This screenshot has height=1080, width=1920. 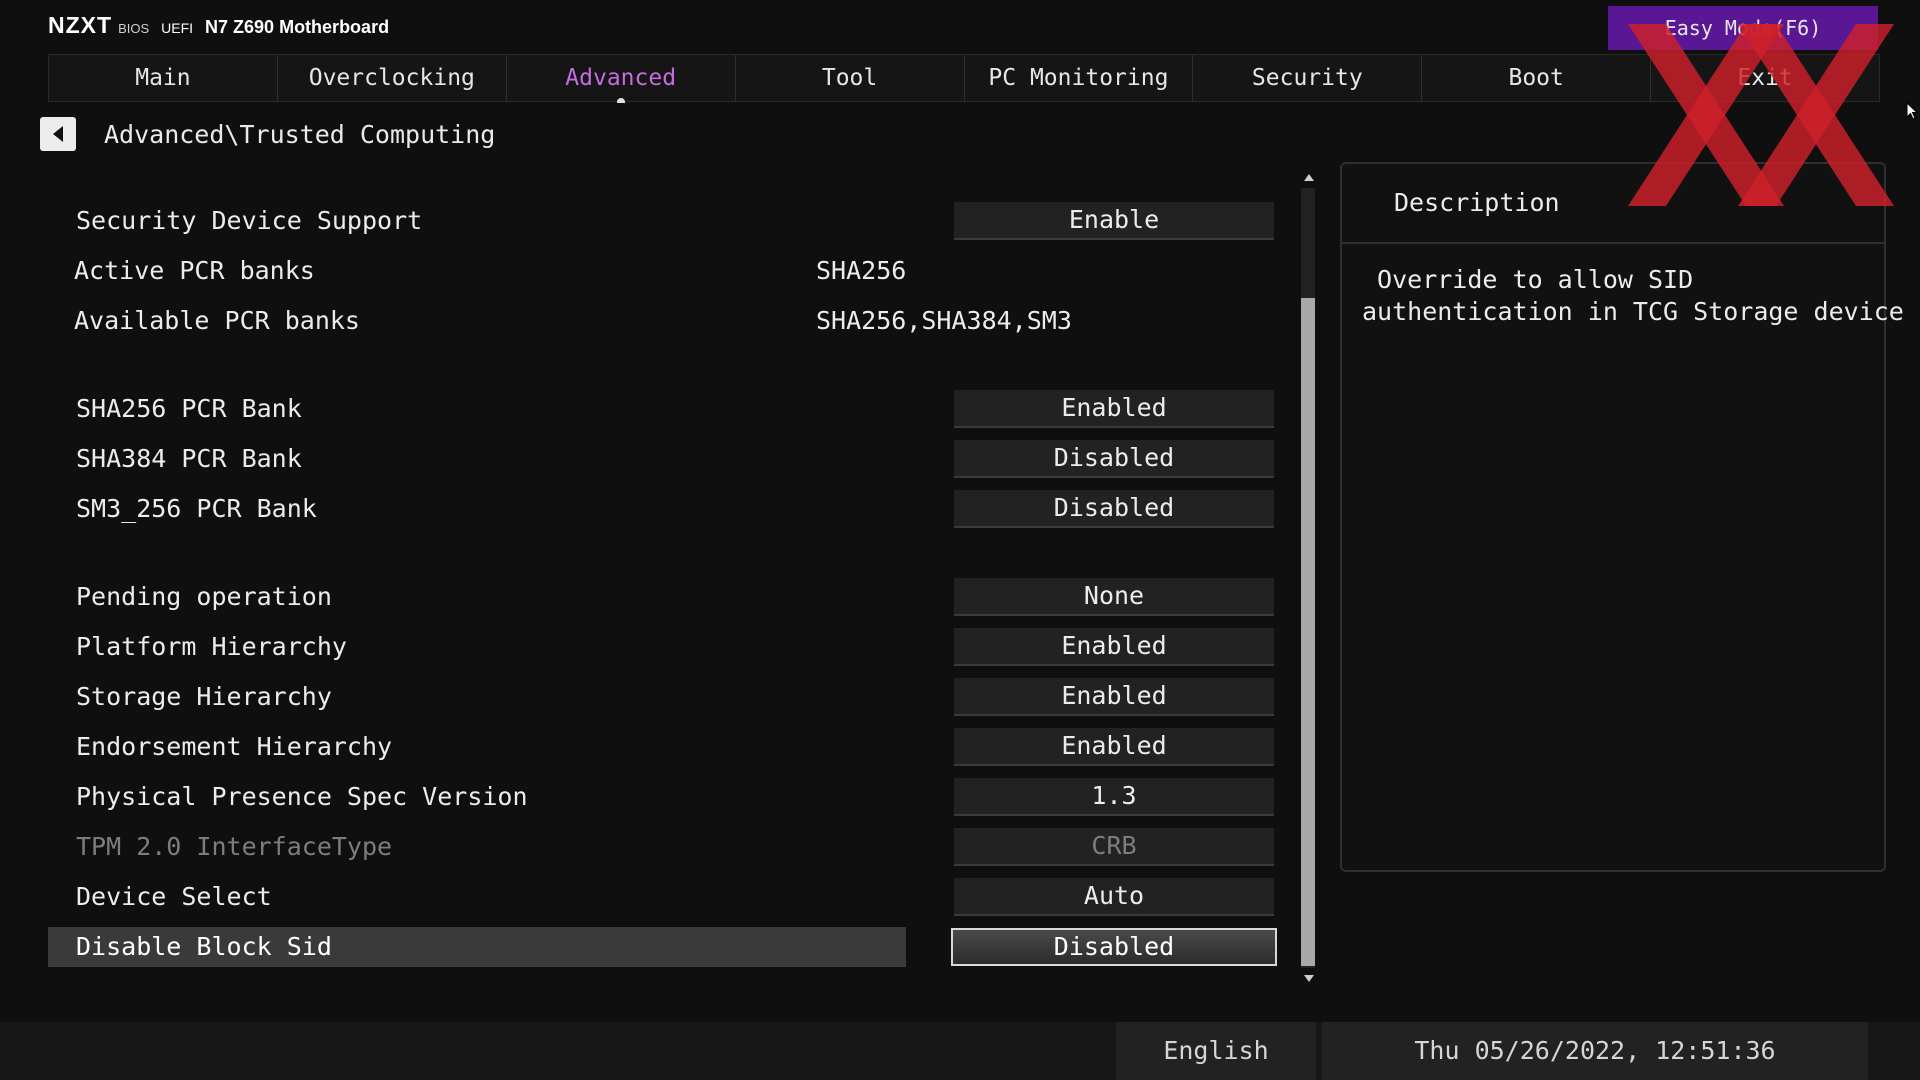 I want to click on setting-value-select: None, so click(x=1114, y=597).